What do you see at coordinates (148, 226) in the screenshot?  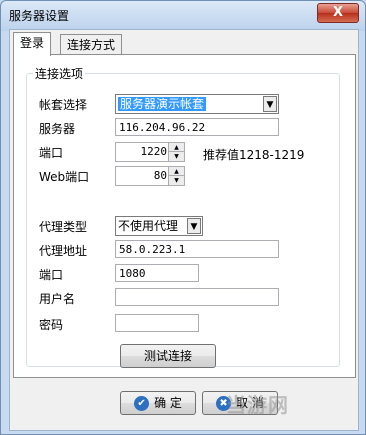 I see `proxy-type-value: 不使用代理` at bounding box center [148, 226].